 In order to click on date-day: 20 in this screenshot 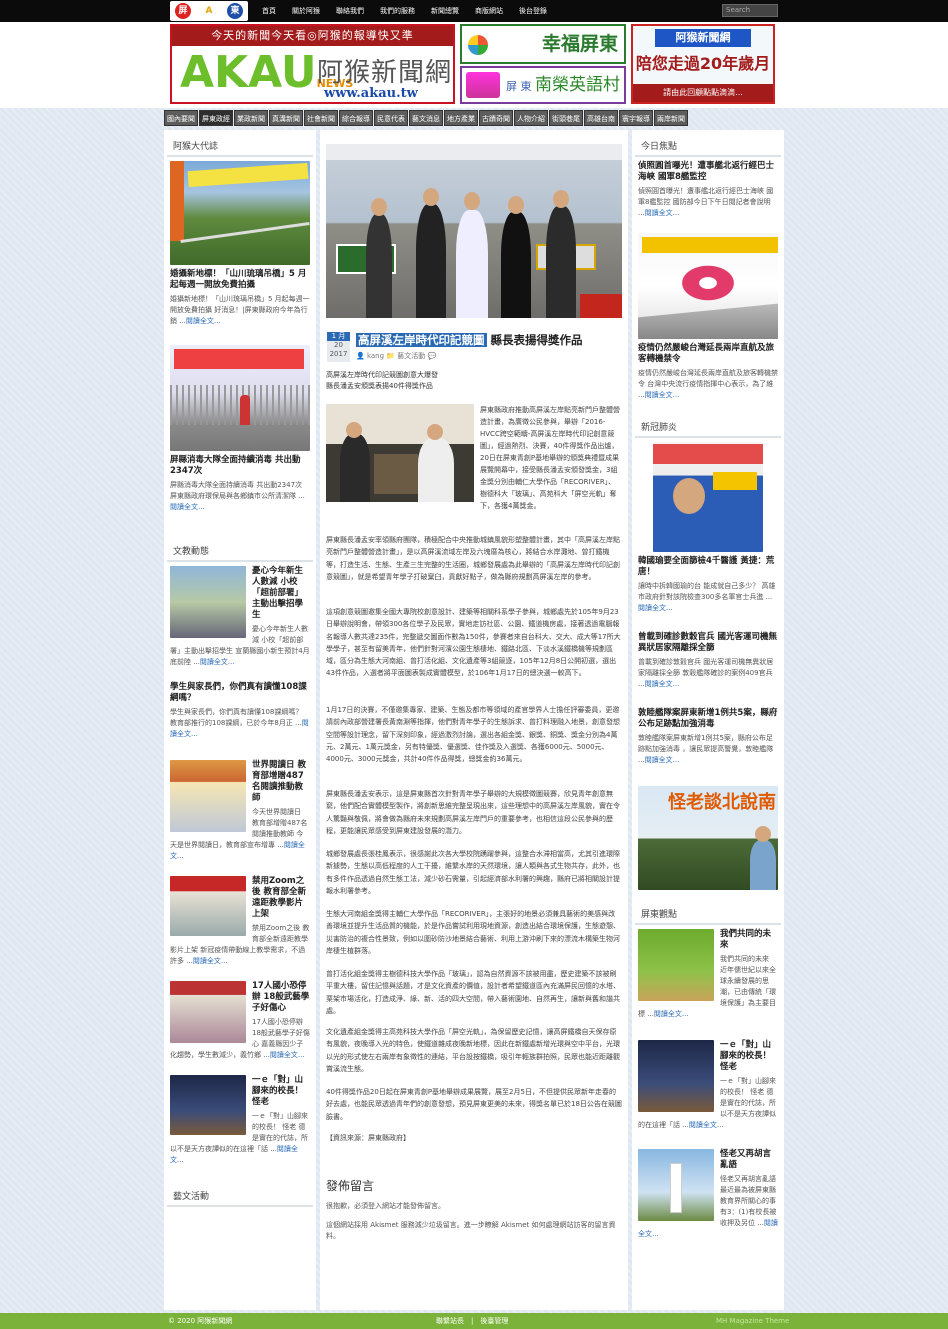, I will do `click(338, 345)`.